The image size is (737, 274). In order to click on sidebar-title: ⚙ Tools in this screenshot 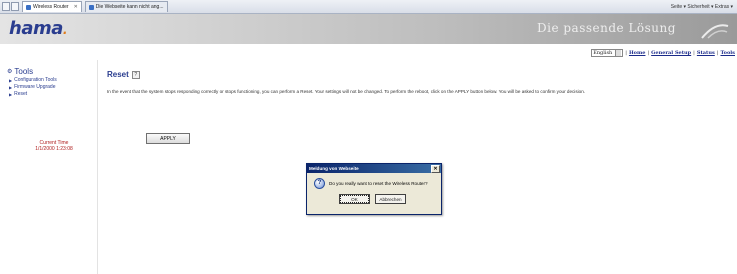, I will do `click(20, 71)`.